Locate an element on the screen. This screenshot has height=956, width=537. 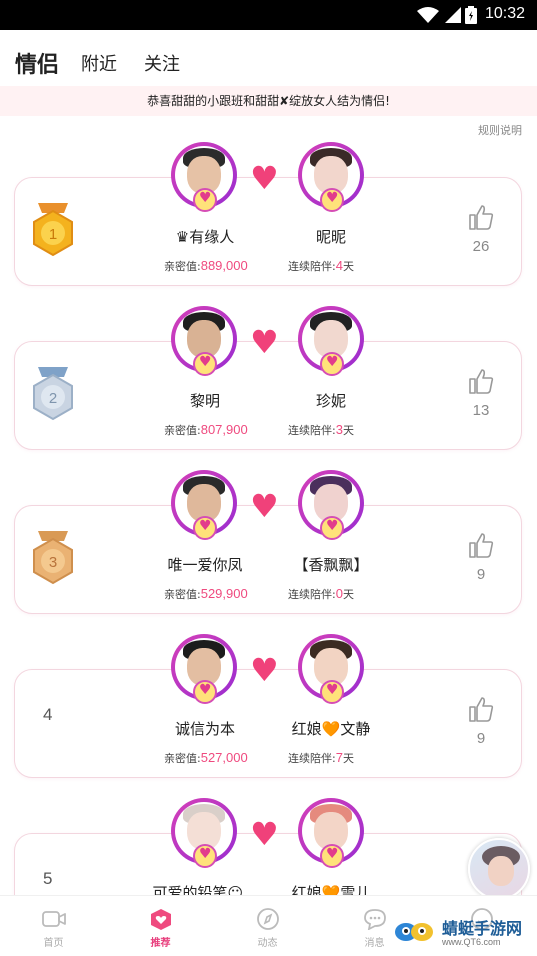
left-user-name: 诚信为本 is located at coordinates (204, 729).